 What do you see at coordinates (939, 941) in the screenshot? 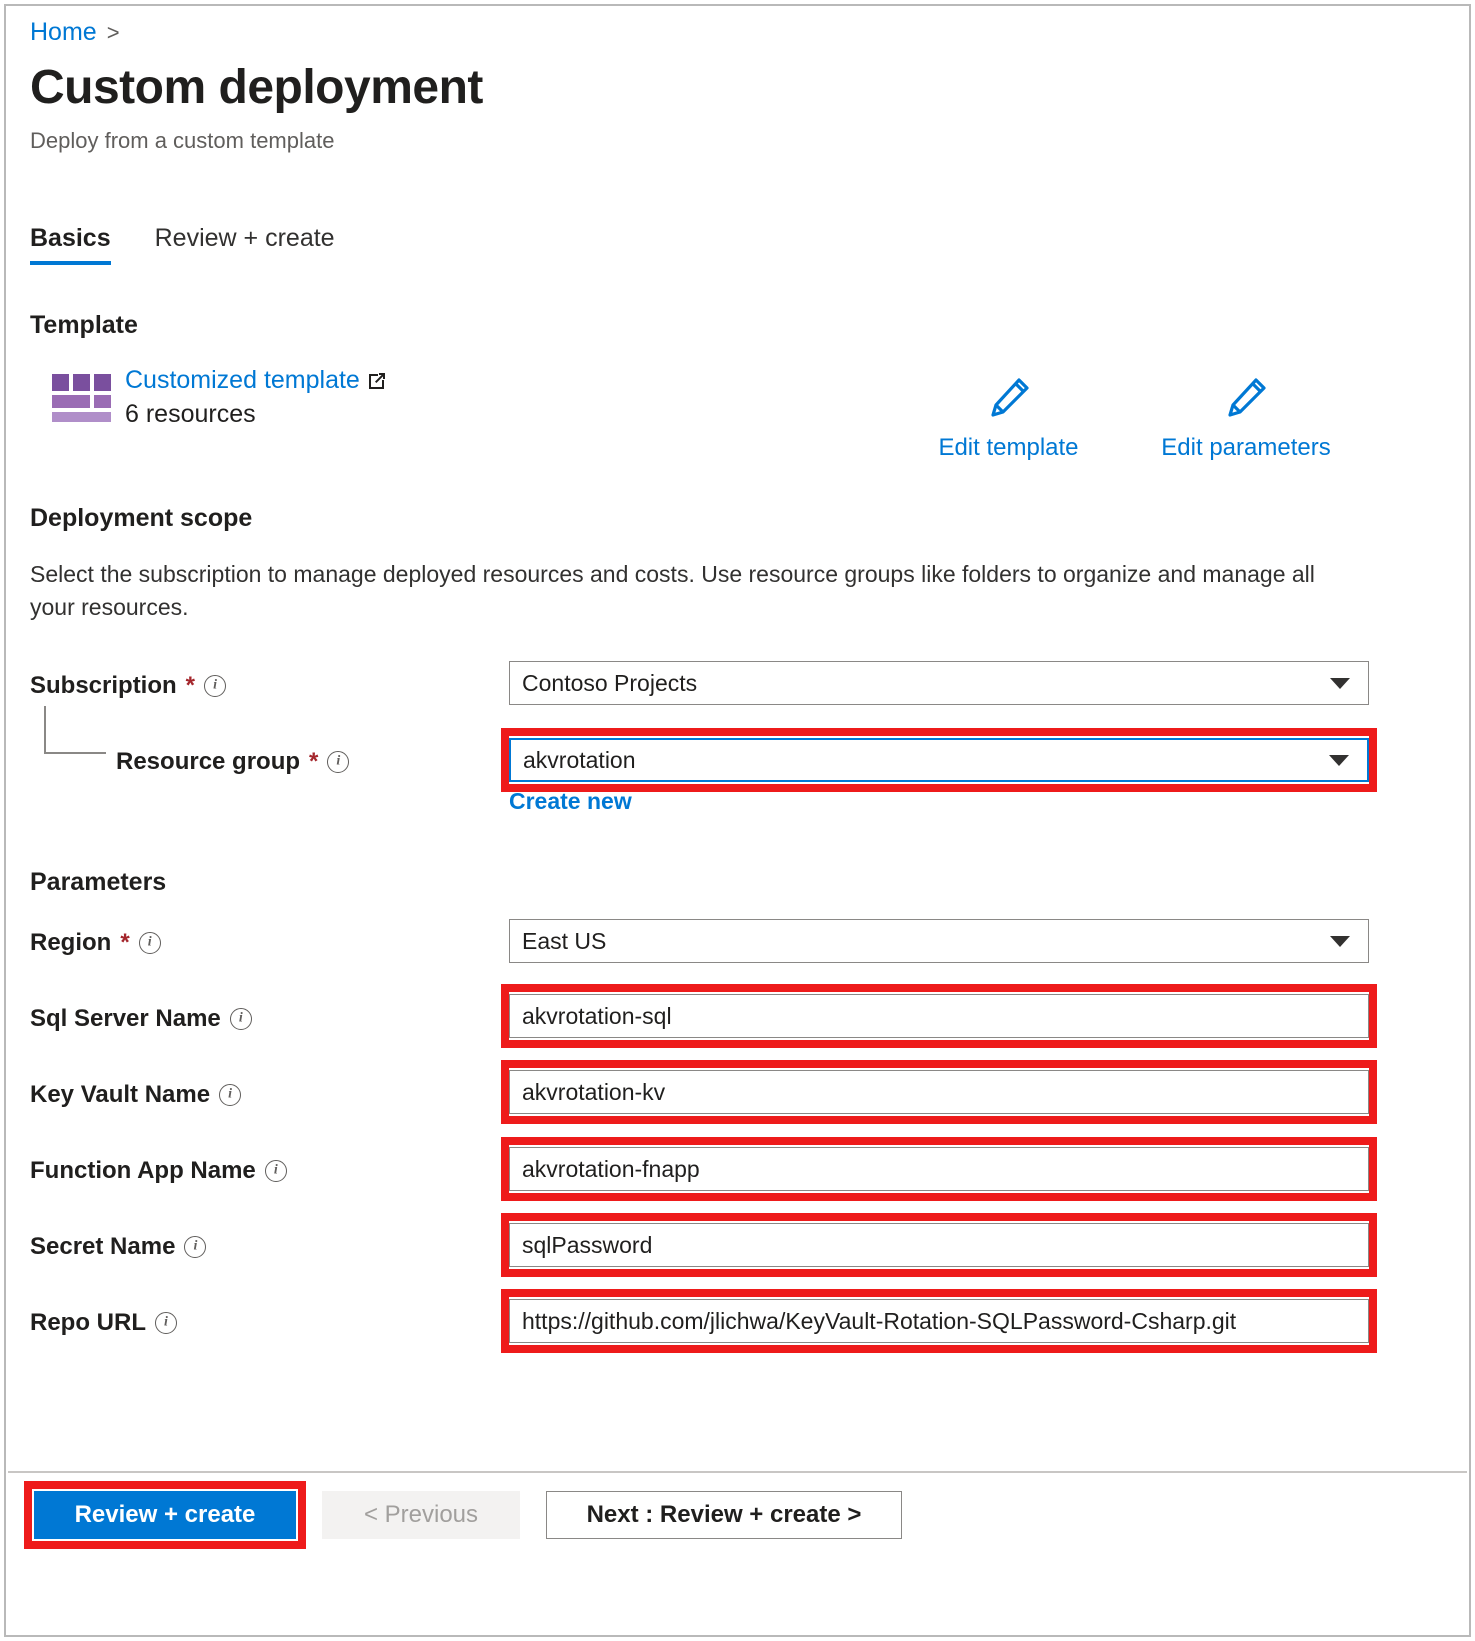
I see `region-select: East US` at bounding box center [939, 941].